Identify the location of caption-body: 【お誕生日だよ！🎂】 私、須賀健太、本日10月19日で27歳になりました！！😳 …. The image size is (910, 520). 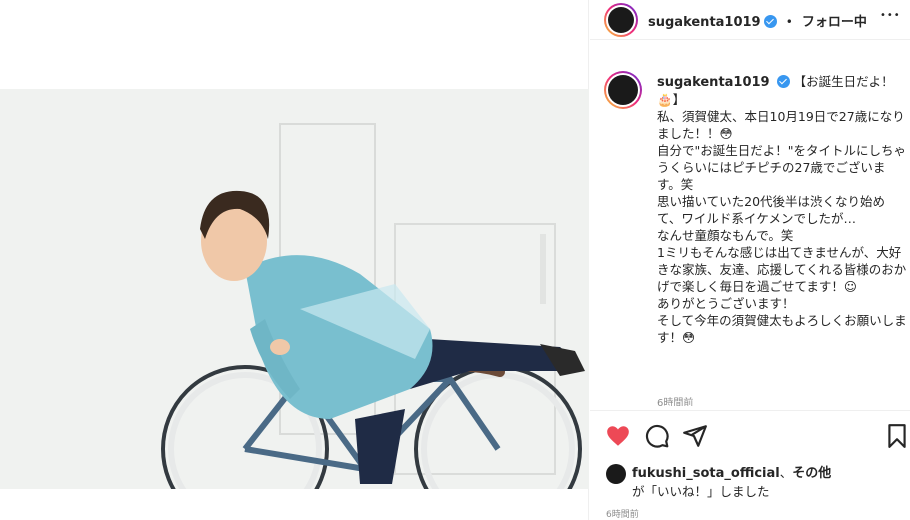
(782, 209).